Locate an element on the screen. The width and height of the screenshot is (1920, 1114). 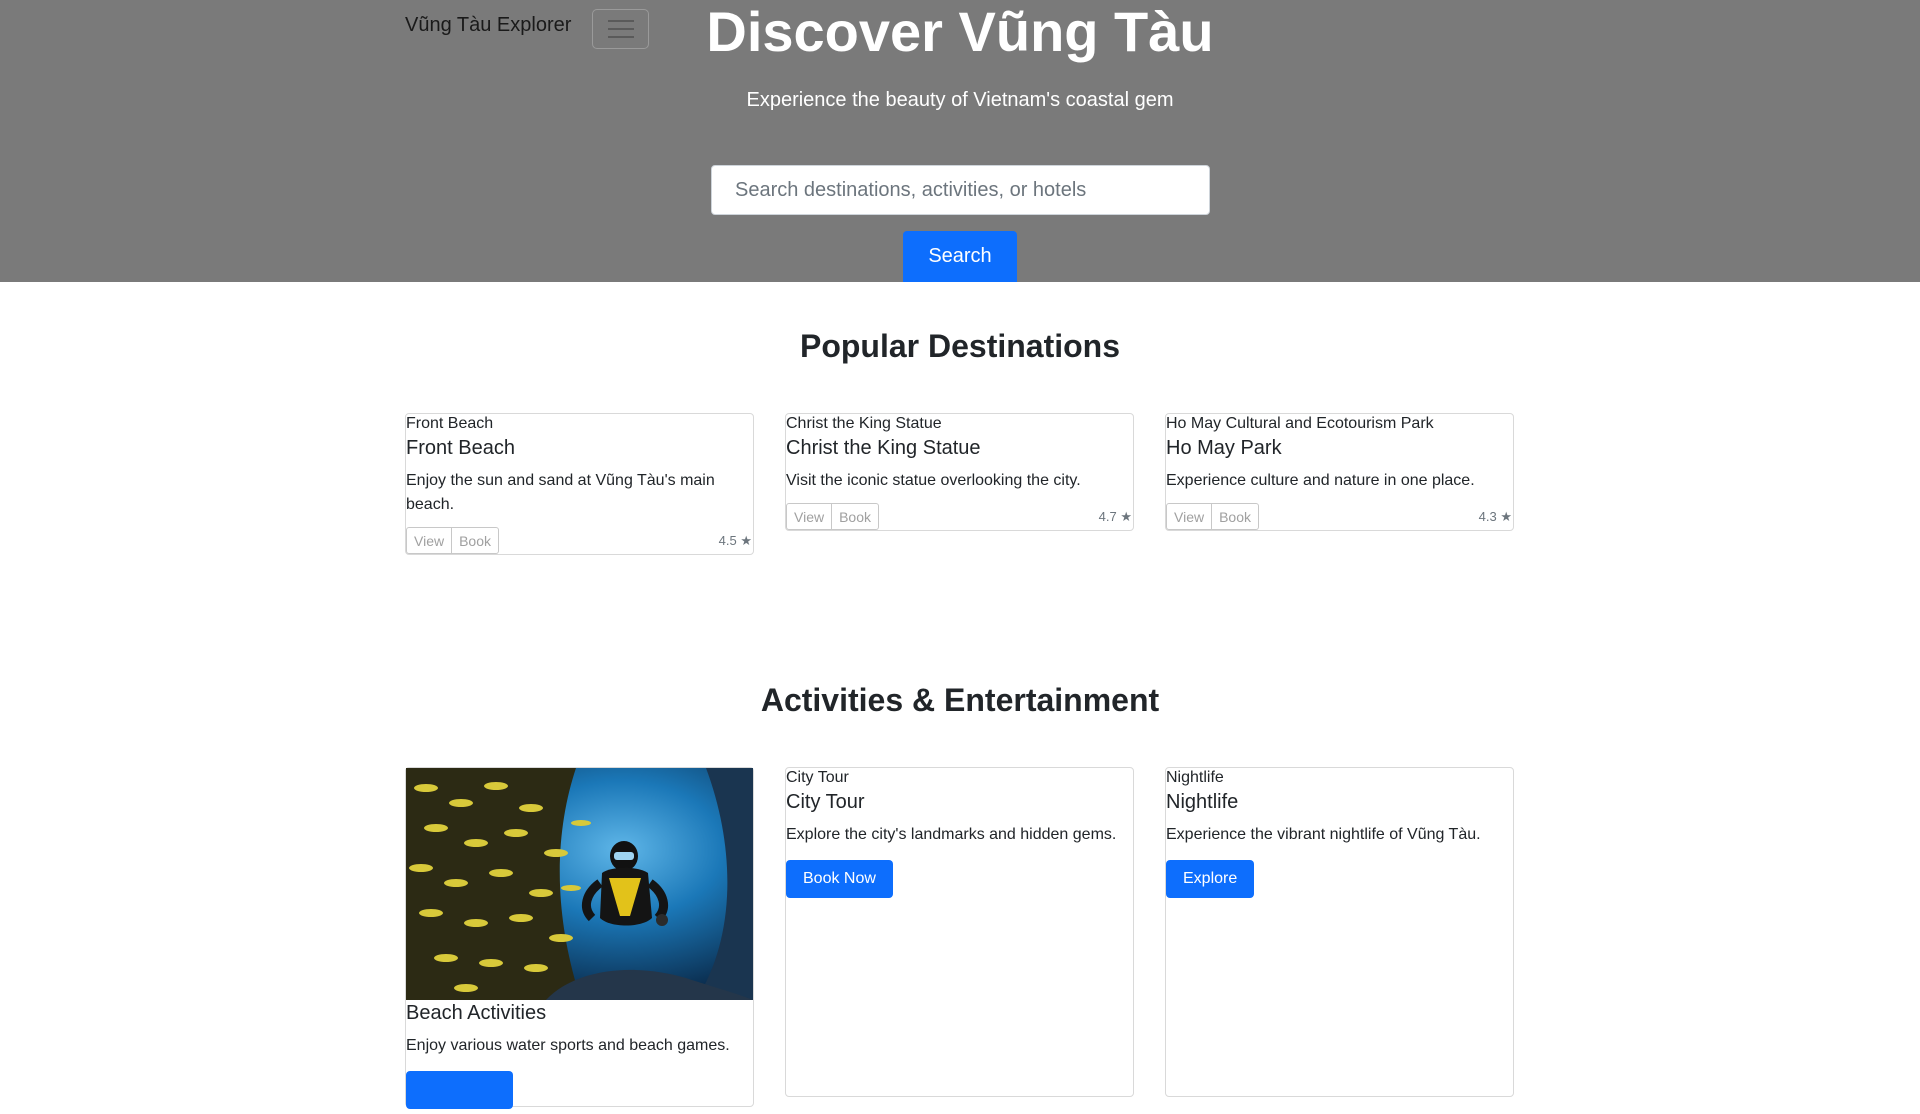
activity-action-button is located at coordinates (459, 1090).